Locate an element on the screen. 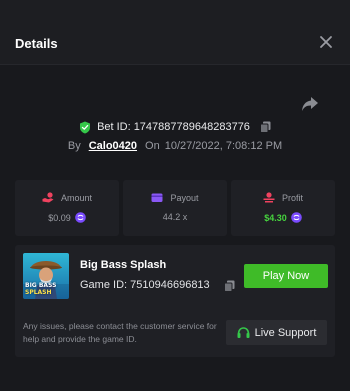 The image size is (350, 391). wallet-icon is located at coordinates (157, 197).